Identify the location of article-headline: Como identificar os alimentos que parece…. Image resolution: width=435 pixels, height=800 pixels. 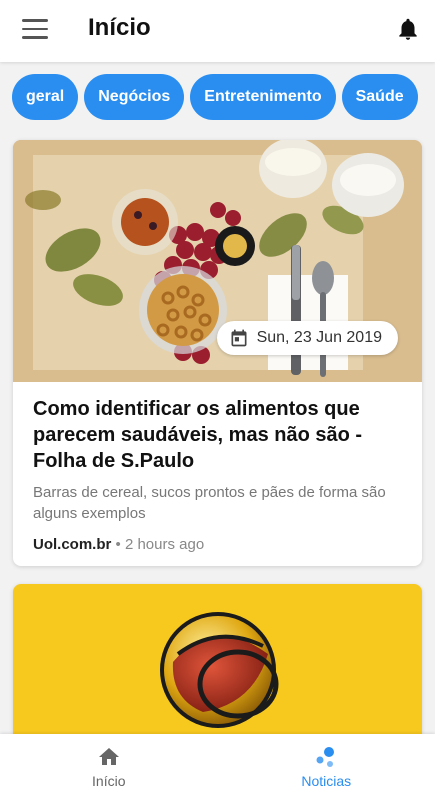
(217, 435).